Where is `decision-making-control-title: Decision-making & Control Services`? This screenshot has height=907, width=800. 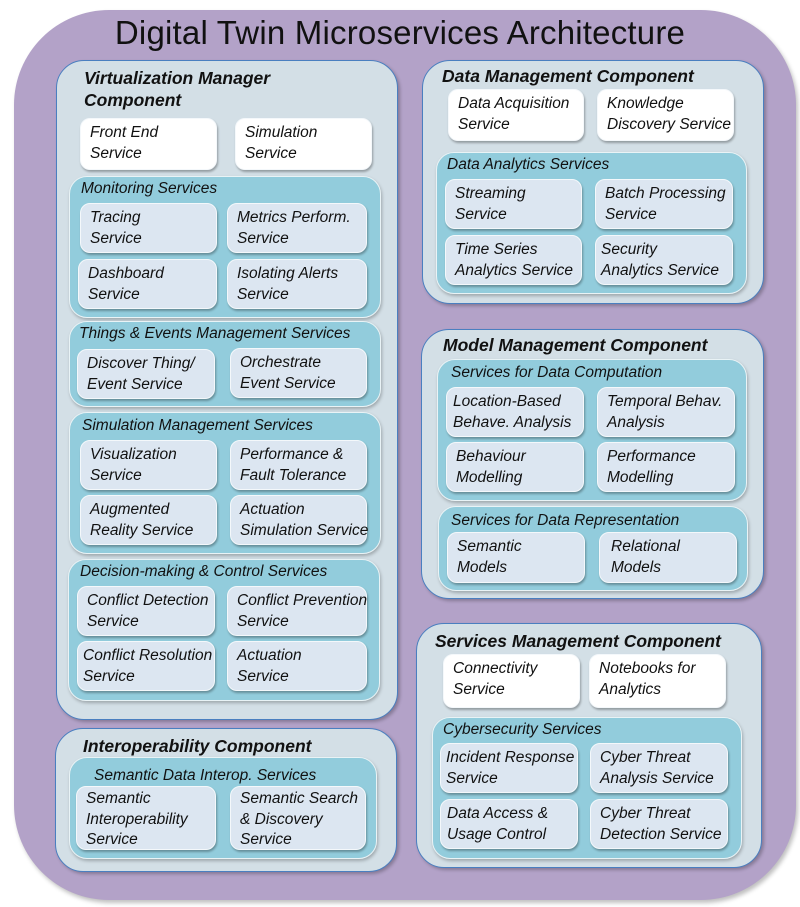 decision-making-control-title: Decision-making & Control Services is located at coordinates (204, 571).